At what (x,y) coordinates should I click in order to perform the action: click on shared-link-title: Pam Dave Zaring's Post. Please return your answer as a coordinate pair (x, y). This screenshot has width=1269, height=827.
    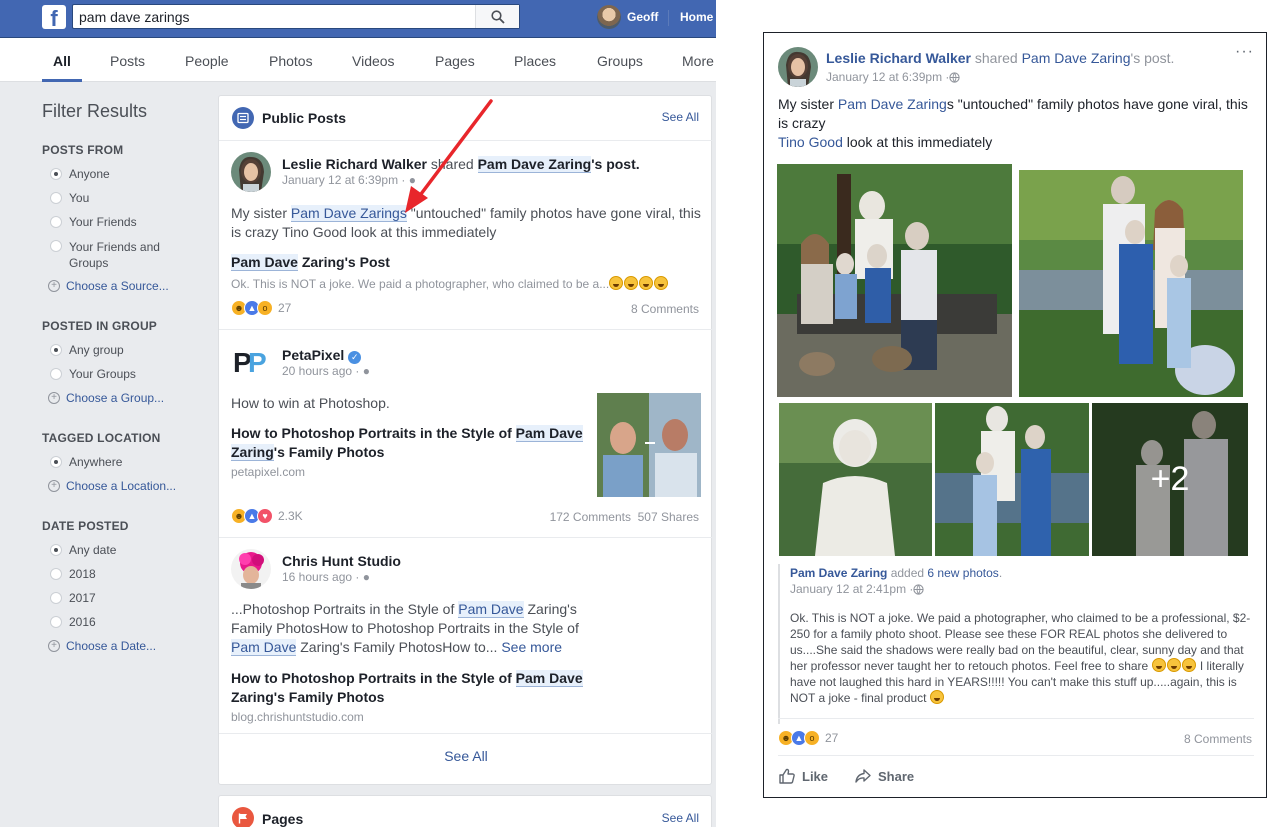
    Looking at the image, I should click on (310, 262).